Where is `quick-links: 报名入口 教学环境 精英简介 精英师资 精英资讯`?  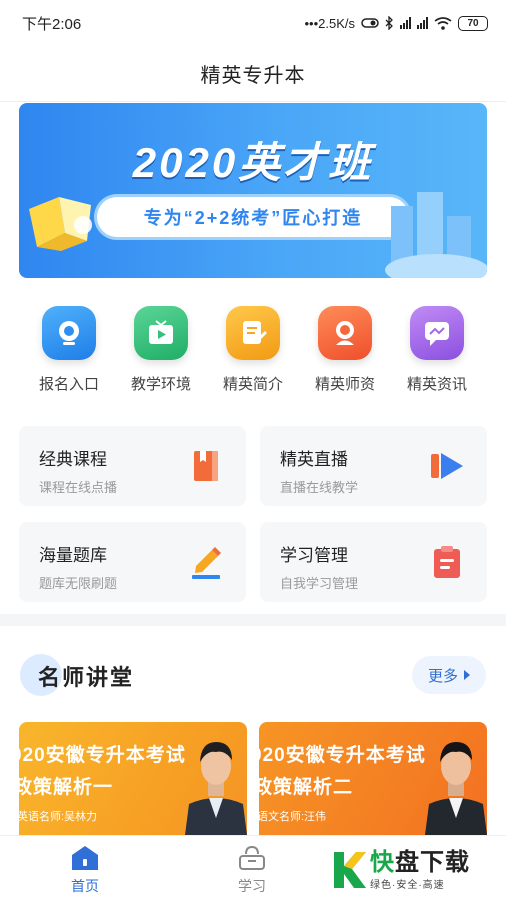
quick-links: 报名入口 教学环境 精英简介 精英师资 精英资讯 is located at coordinates (253, 351).